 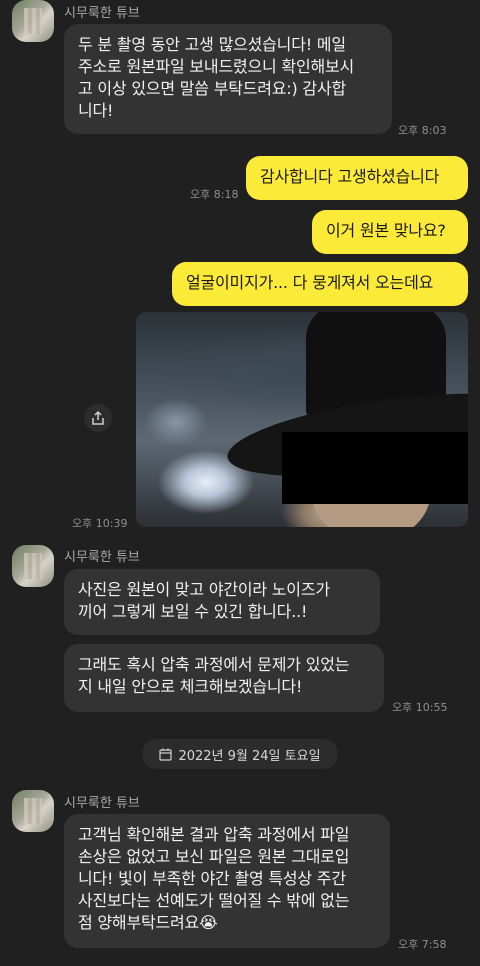 What do you see at coordinates (214, 664) in the screenshot?
I see `message-line: 그래도 혹시 압축 과정에서 문제가 있었는` at bounding box center [214, 664].